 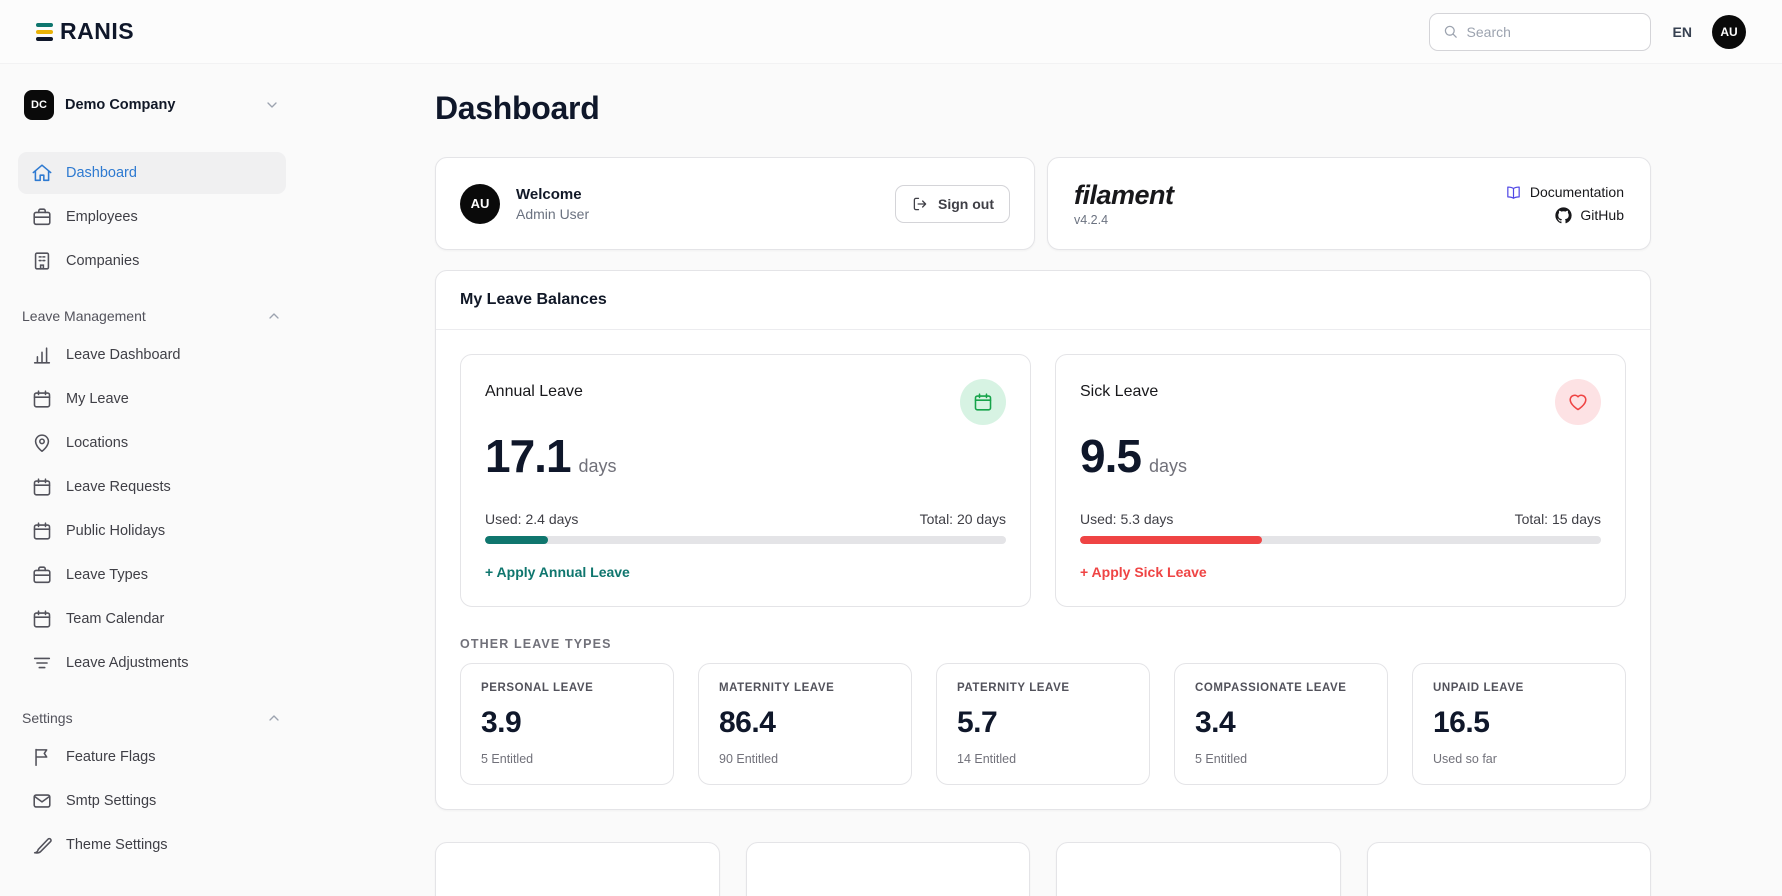 What do you see at coordinates (42, 757) in the screenshot?
I see `flag-icon` at bounding box center [42, 757].